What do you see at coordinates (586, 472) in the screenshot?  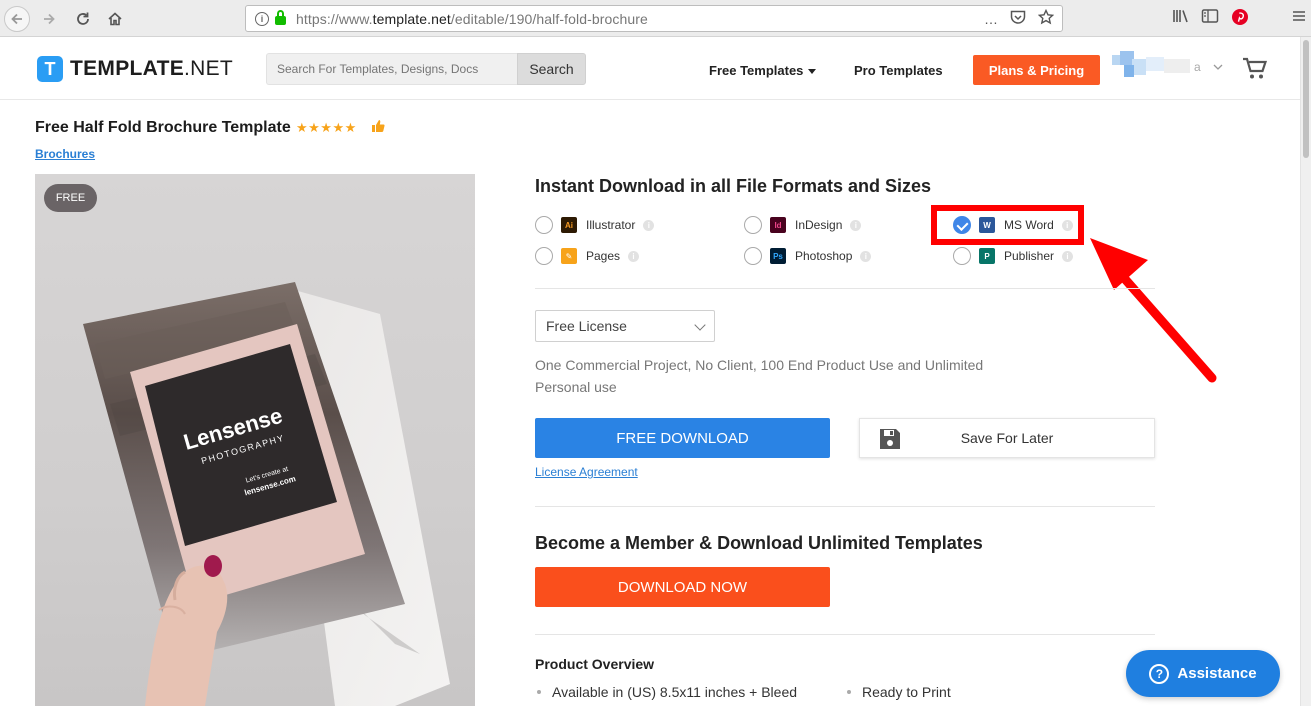 I see `license-agreement-link: License Agreement` at bounding box center [586, 472].